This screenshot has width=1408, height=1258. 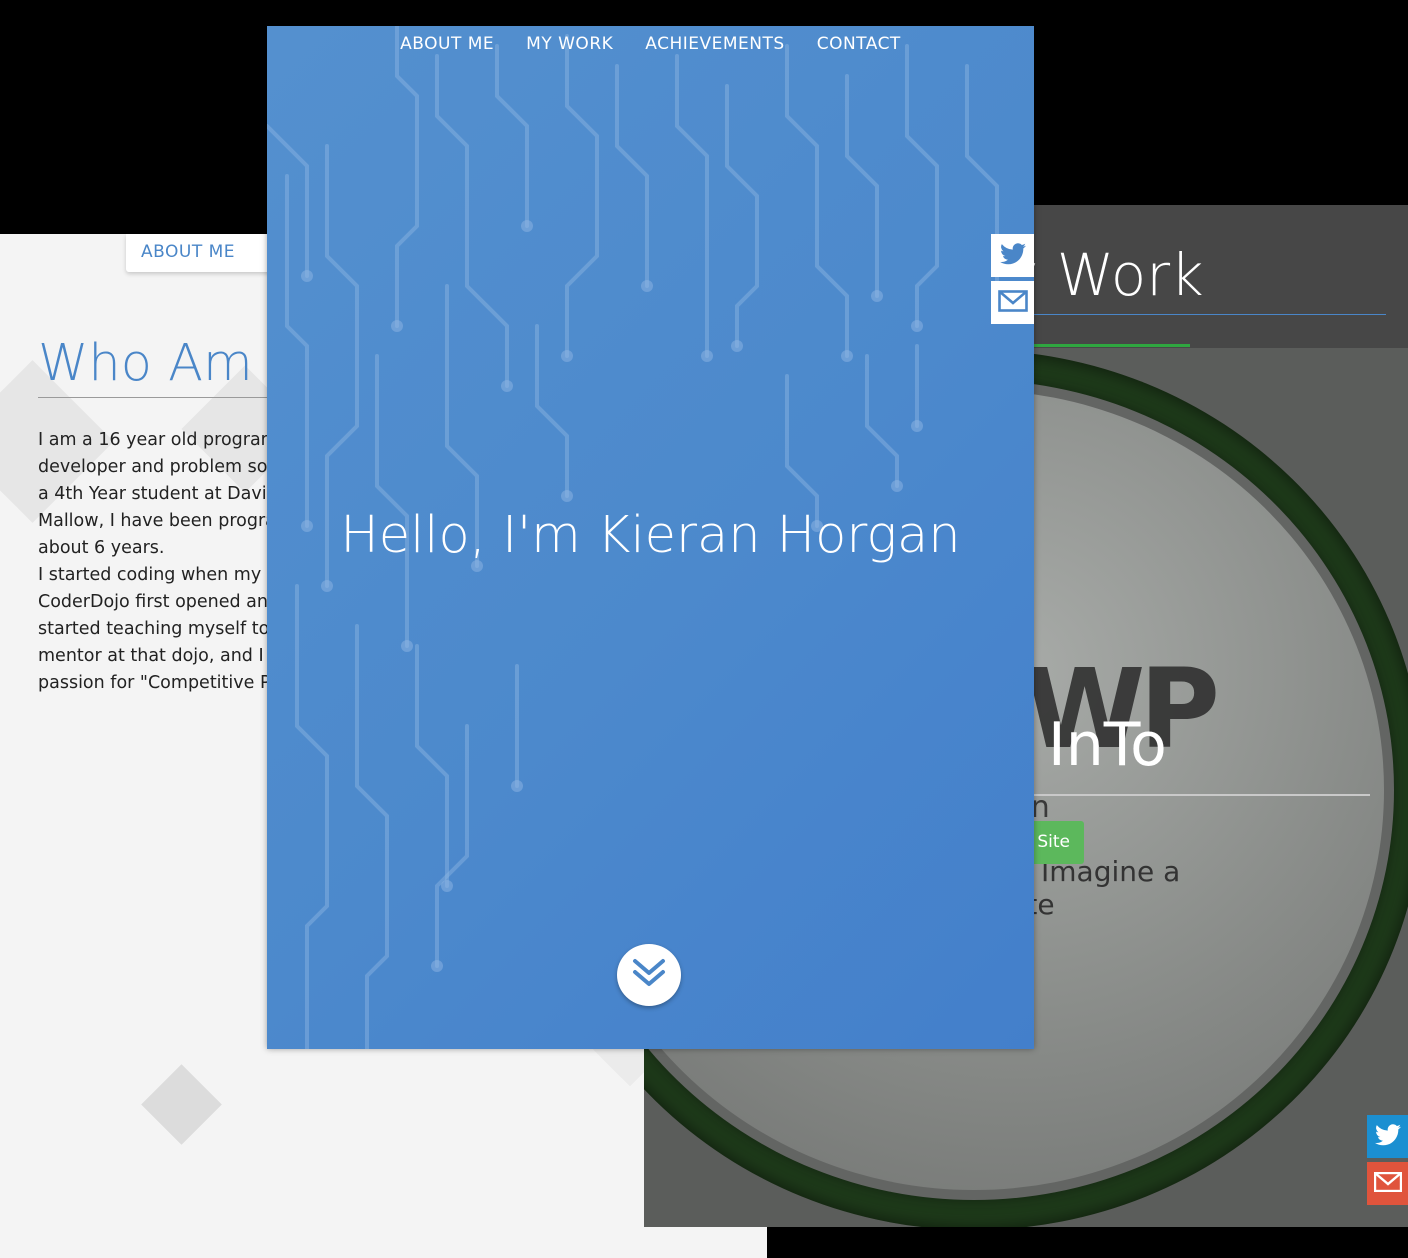 I want to click on decor-diamond, so click(x=181, y=1104).